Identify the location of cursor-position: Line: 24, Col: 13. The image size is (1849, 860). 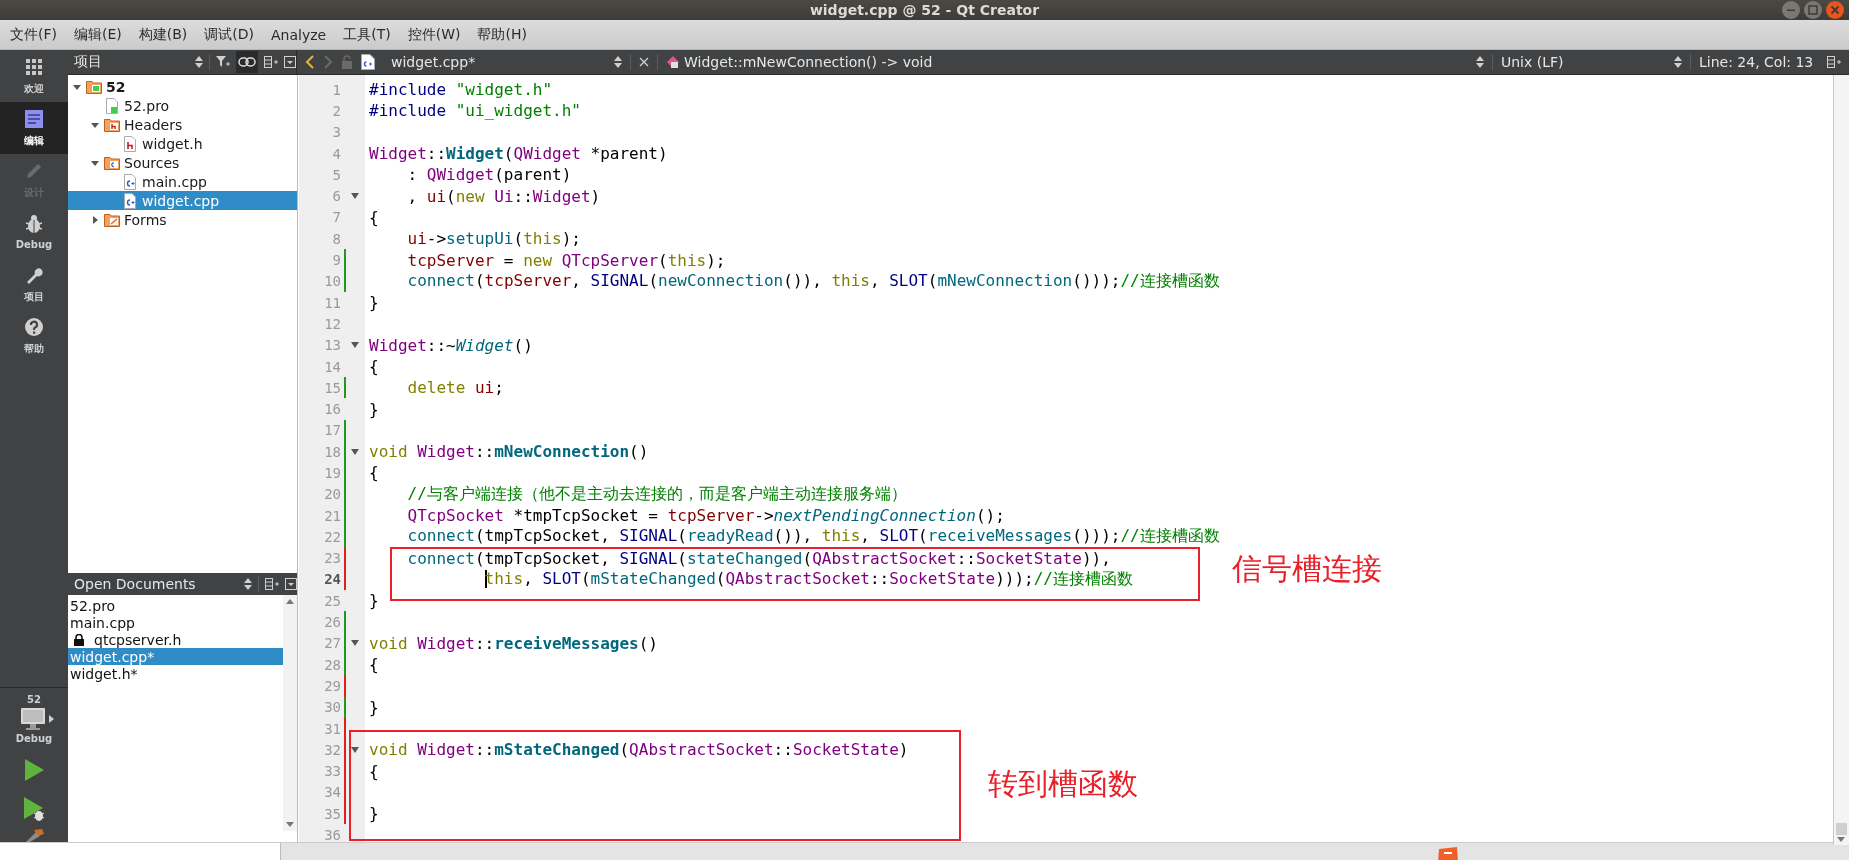
(1757, 62).